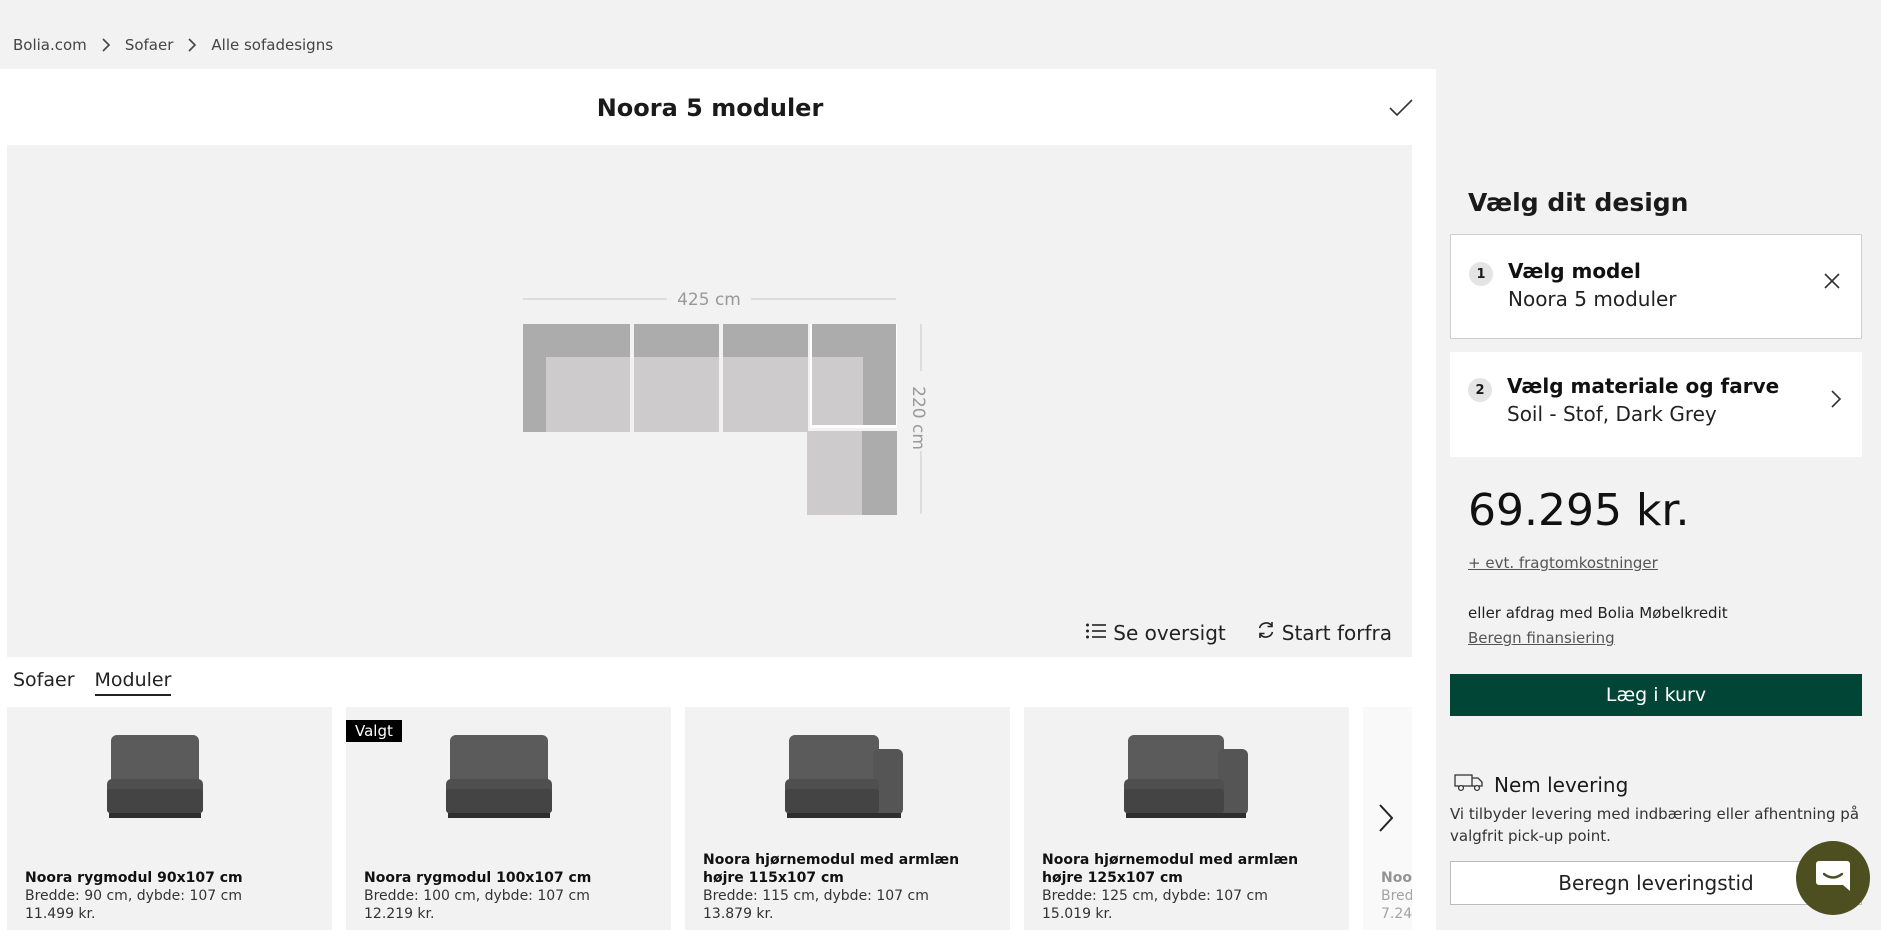  Describe the element at coordinates (1238, 632) in the screenshot. I see `canvas-actions: Se oversigt Start forfra` at that location.